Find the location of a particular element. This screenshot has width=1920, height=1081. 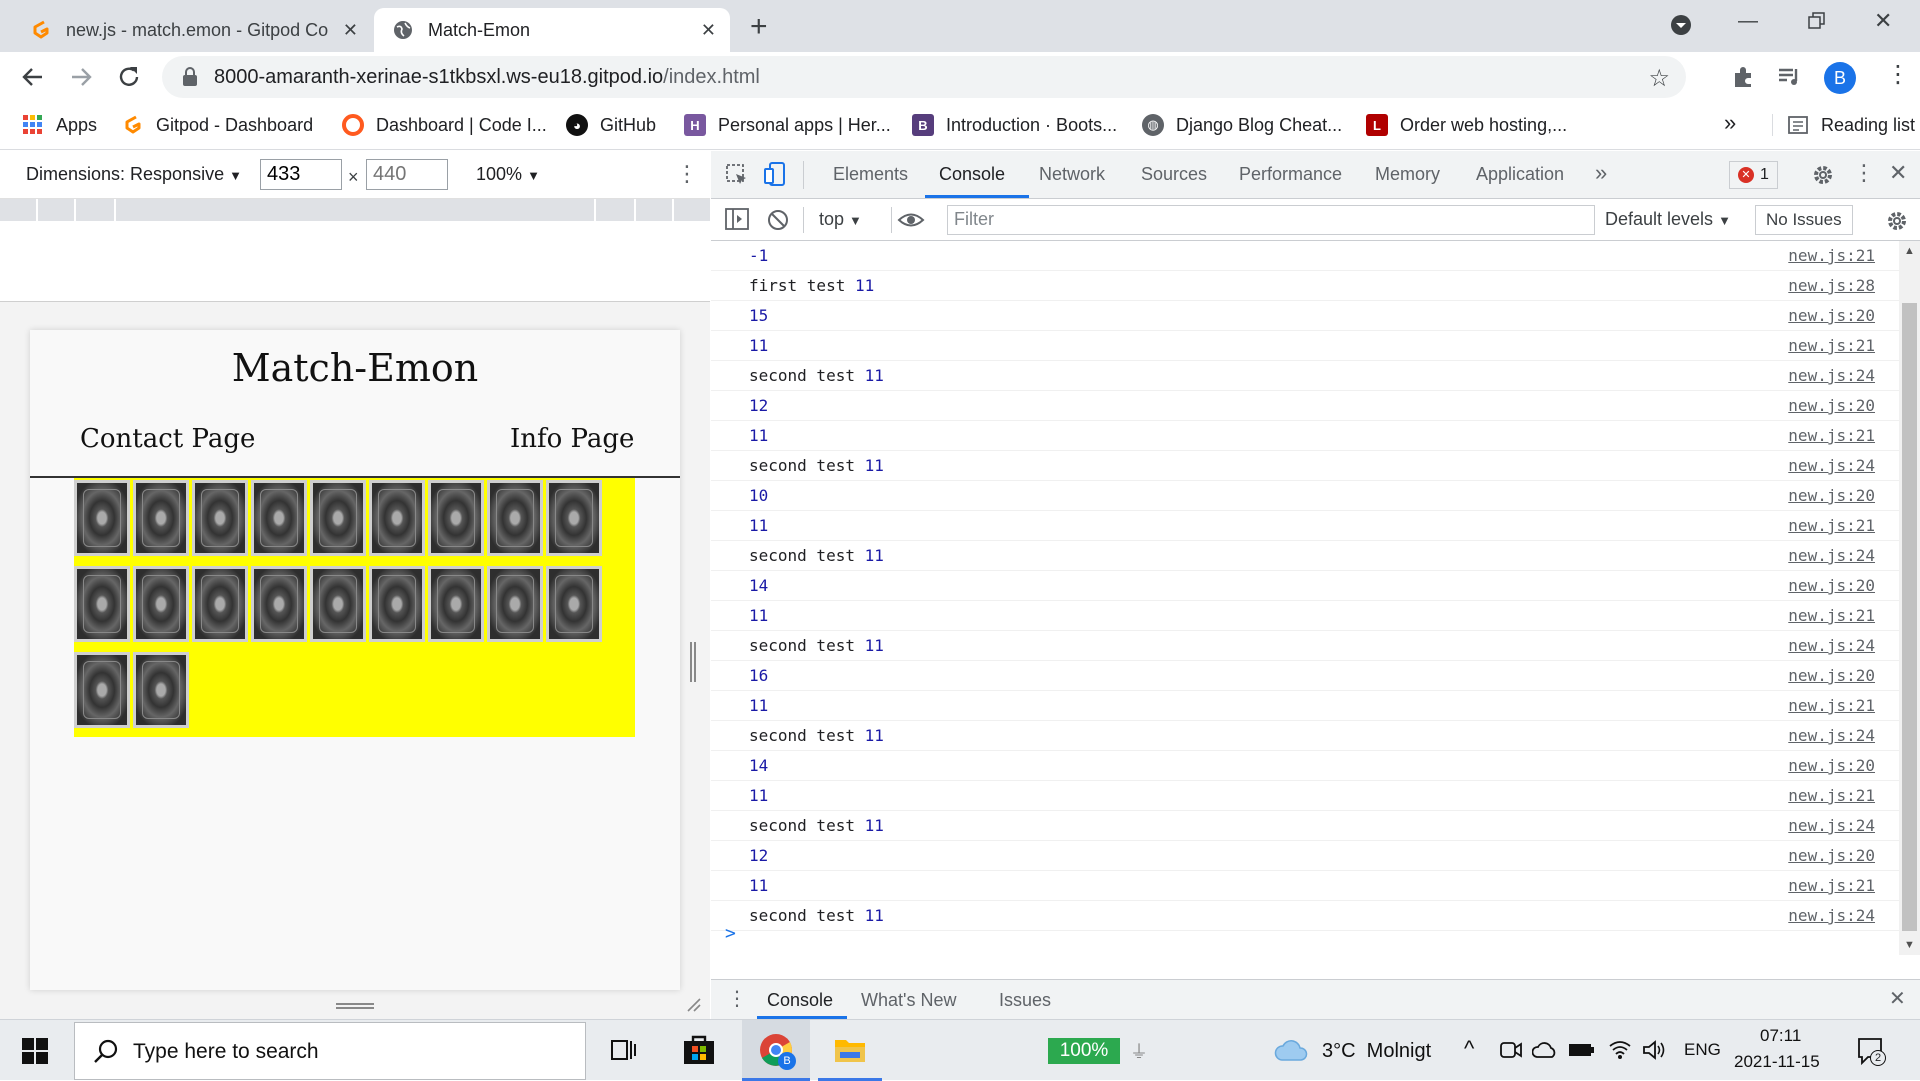

console-scrollbar: ▲ ▼ is located at coordinates (1909, 598).